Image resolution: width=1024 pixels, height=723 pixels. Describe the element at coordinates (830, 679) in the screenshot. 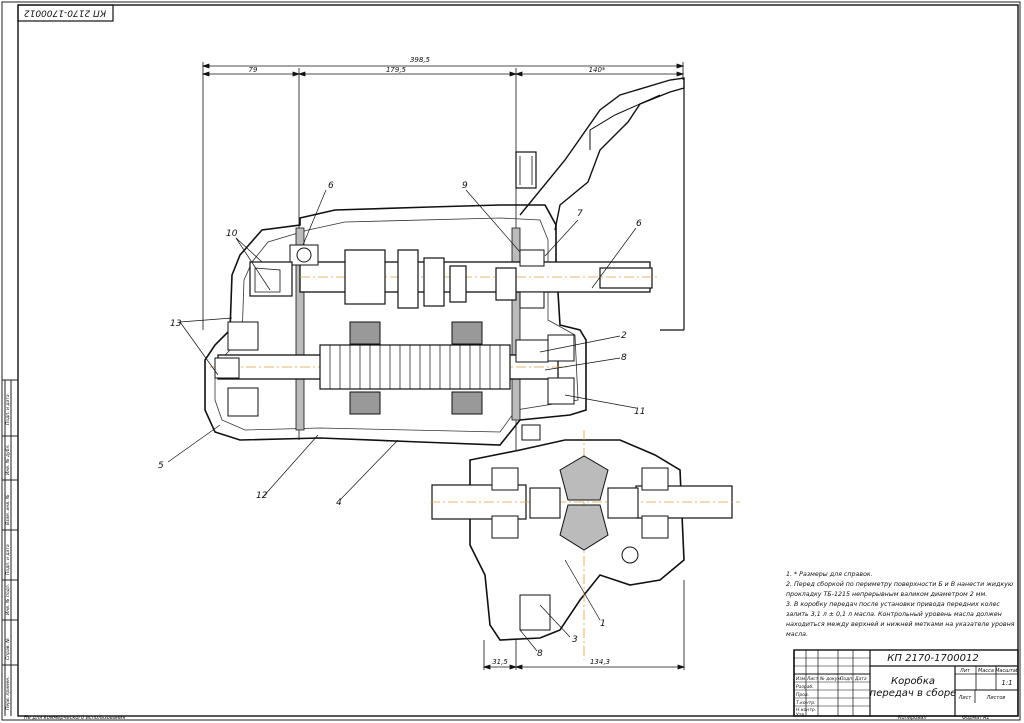

I see `row-label-doc: № докум.` at that location.